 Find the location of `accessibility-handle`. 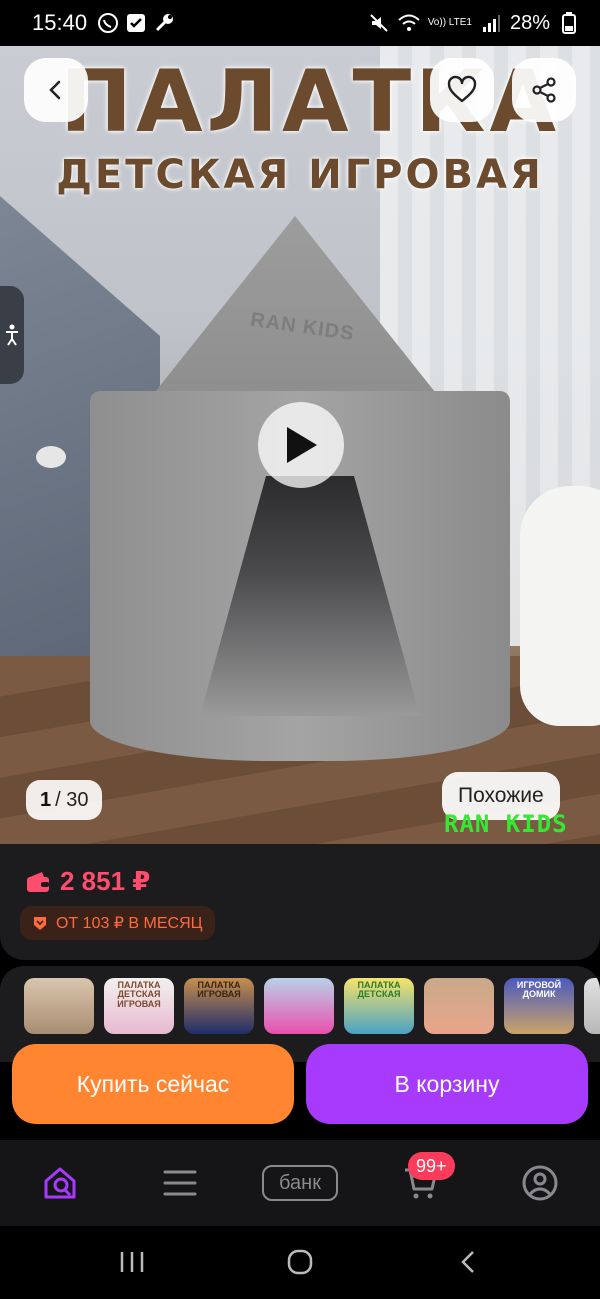

accessibility-handle is located at coordinates (12, 335).